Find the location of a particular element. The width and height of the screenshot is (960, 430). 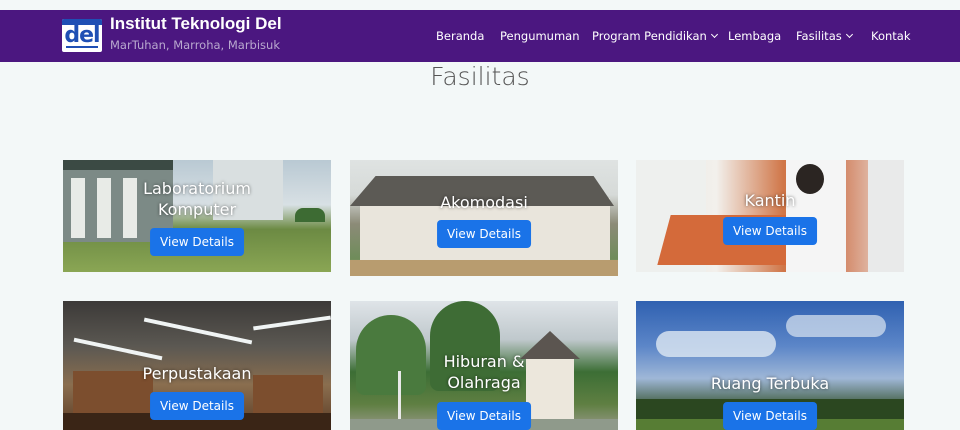

facility-name-line-1: Laboratorium is located at coordinates (197, 188).